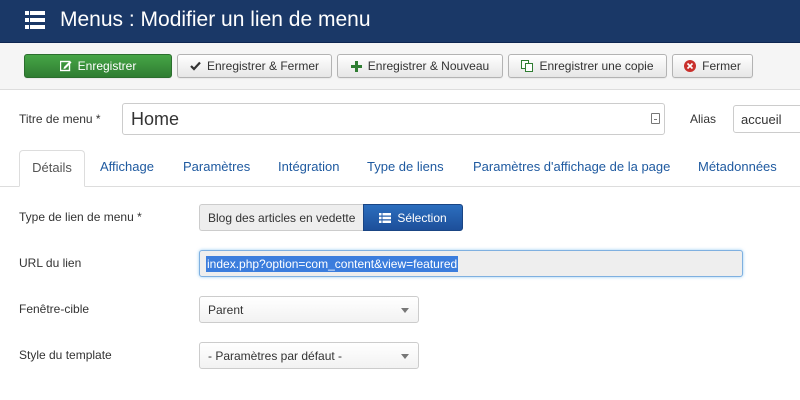 The width and height of the screenshot is (800, 400). What do you see at coordinates (263, 66) in the screenshot?
I see `save-close-label: Enregistrer & Fermer` at bounding box center [263, 66].